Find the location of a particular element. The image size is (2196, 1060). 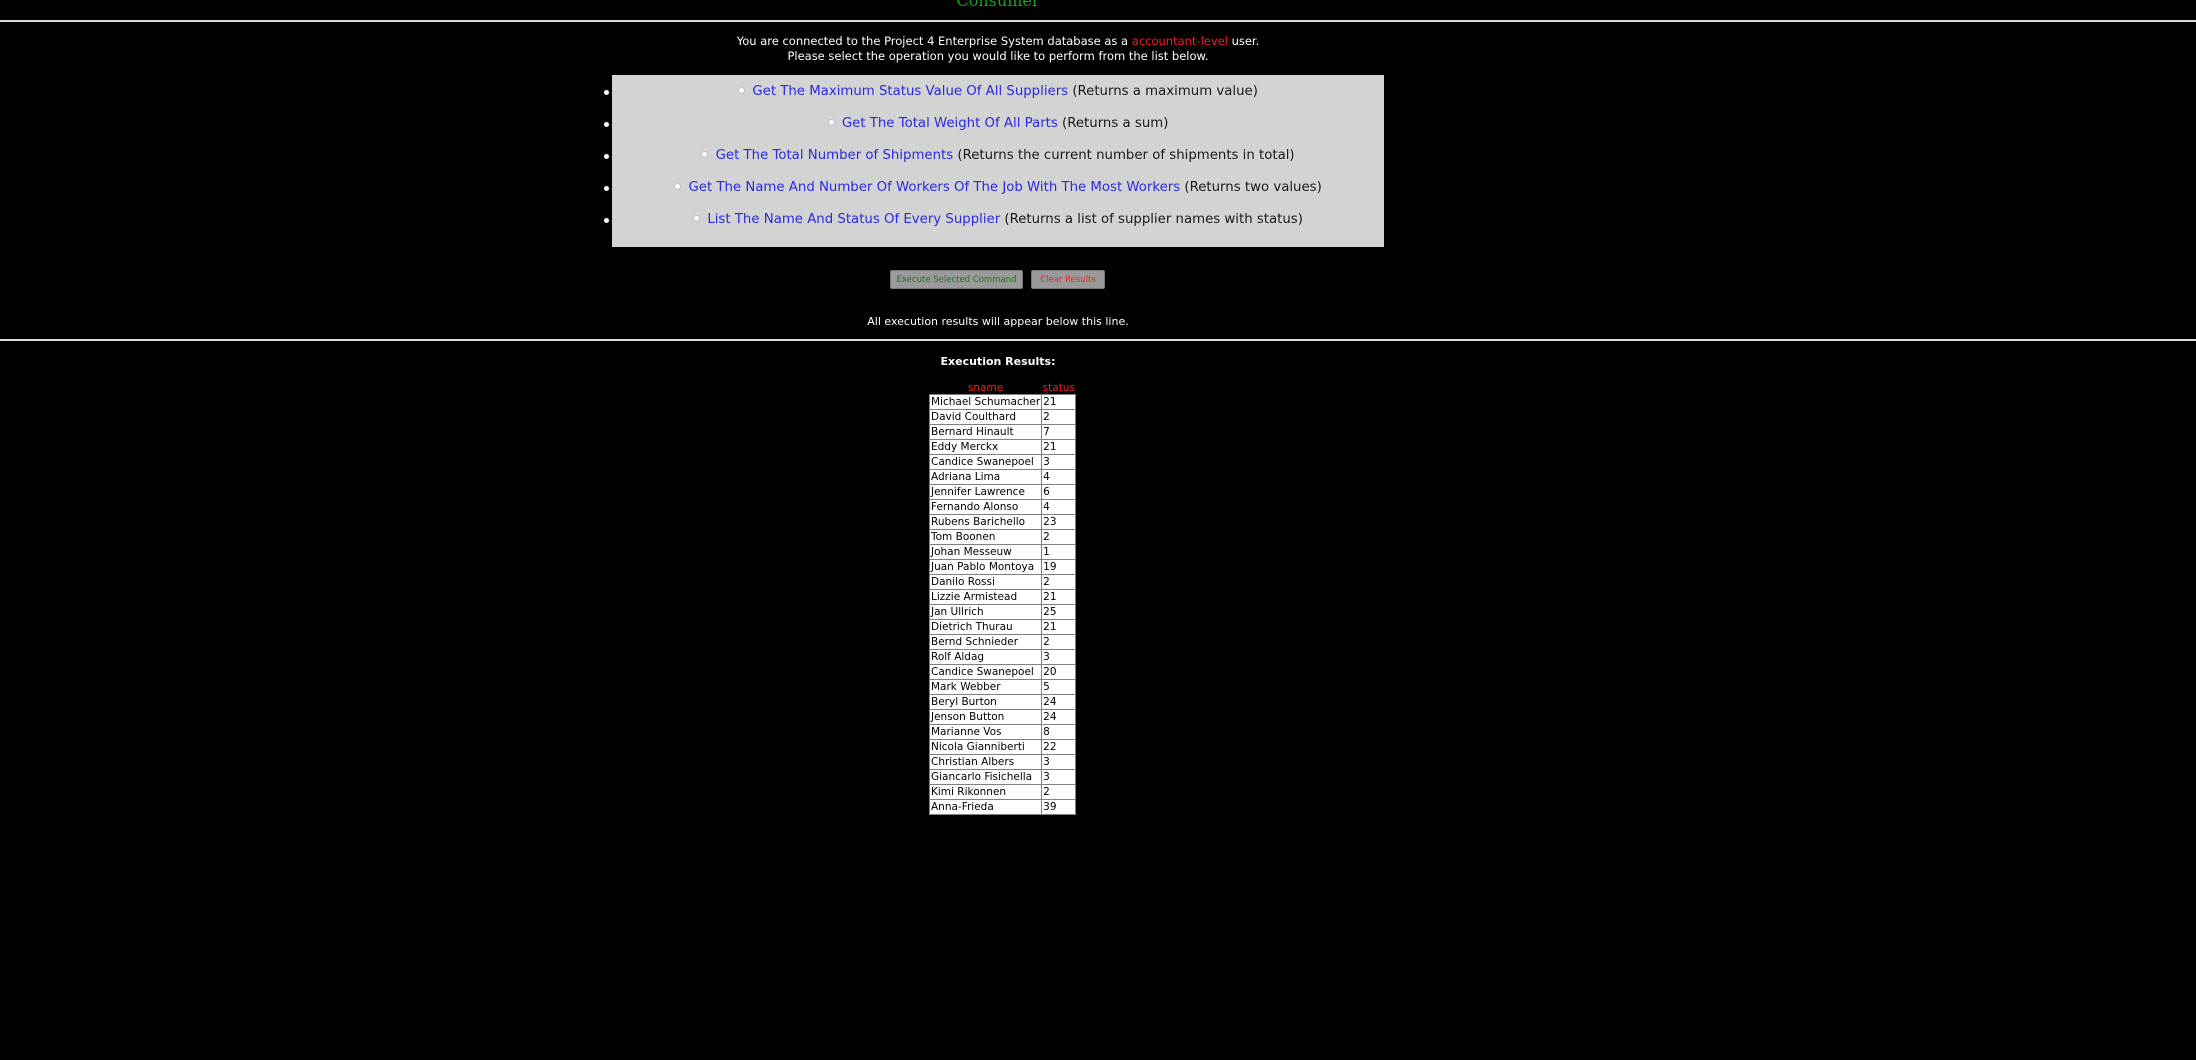

supplier-name-cell: Giancarlo Fisichella is located at coordinates (985, 777).